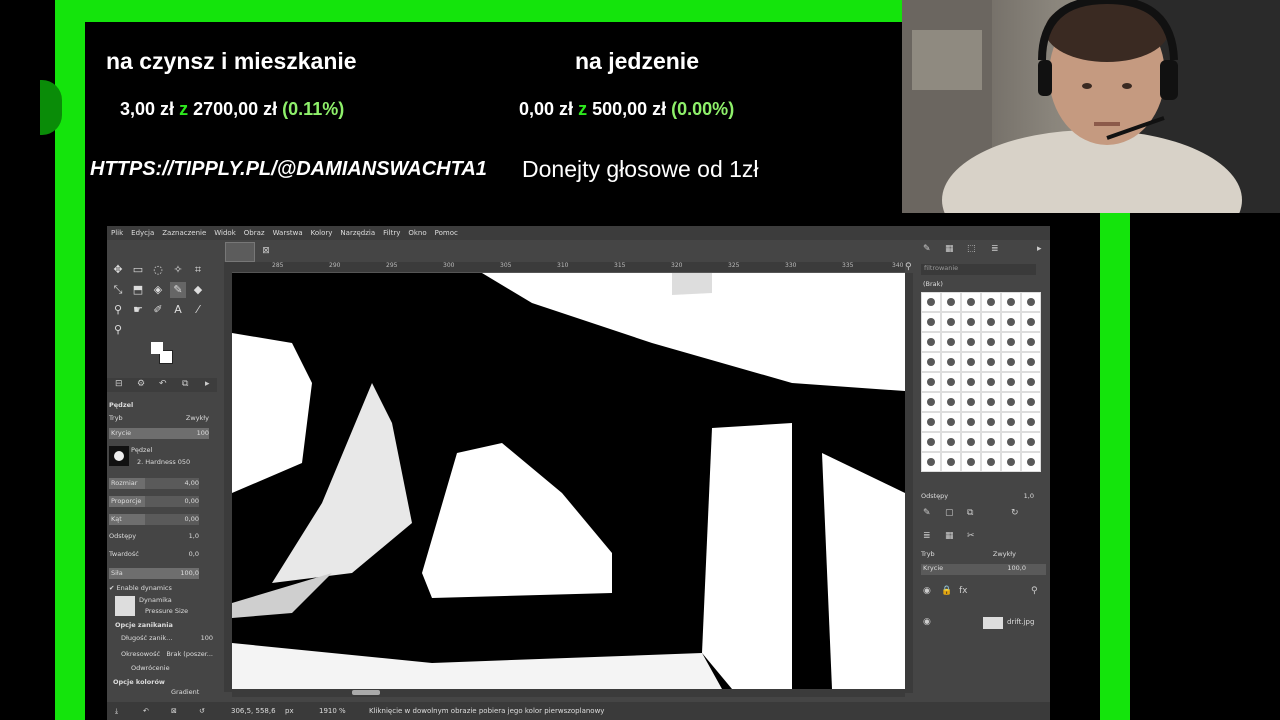  I want to click on duplicate-brush-icon: ⧉, so click(970, 513).